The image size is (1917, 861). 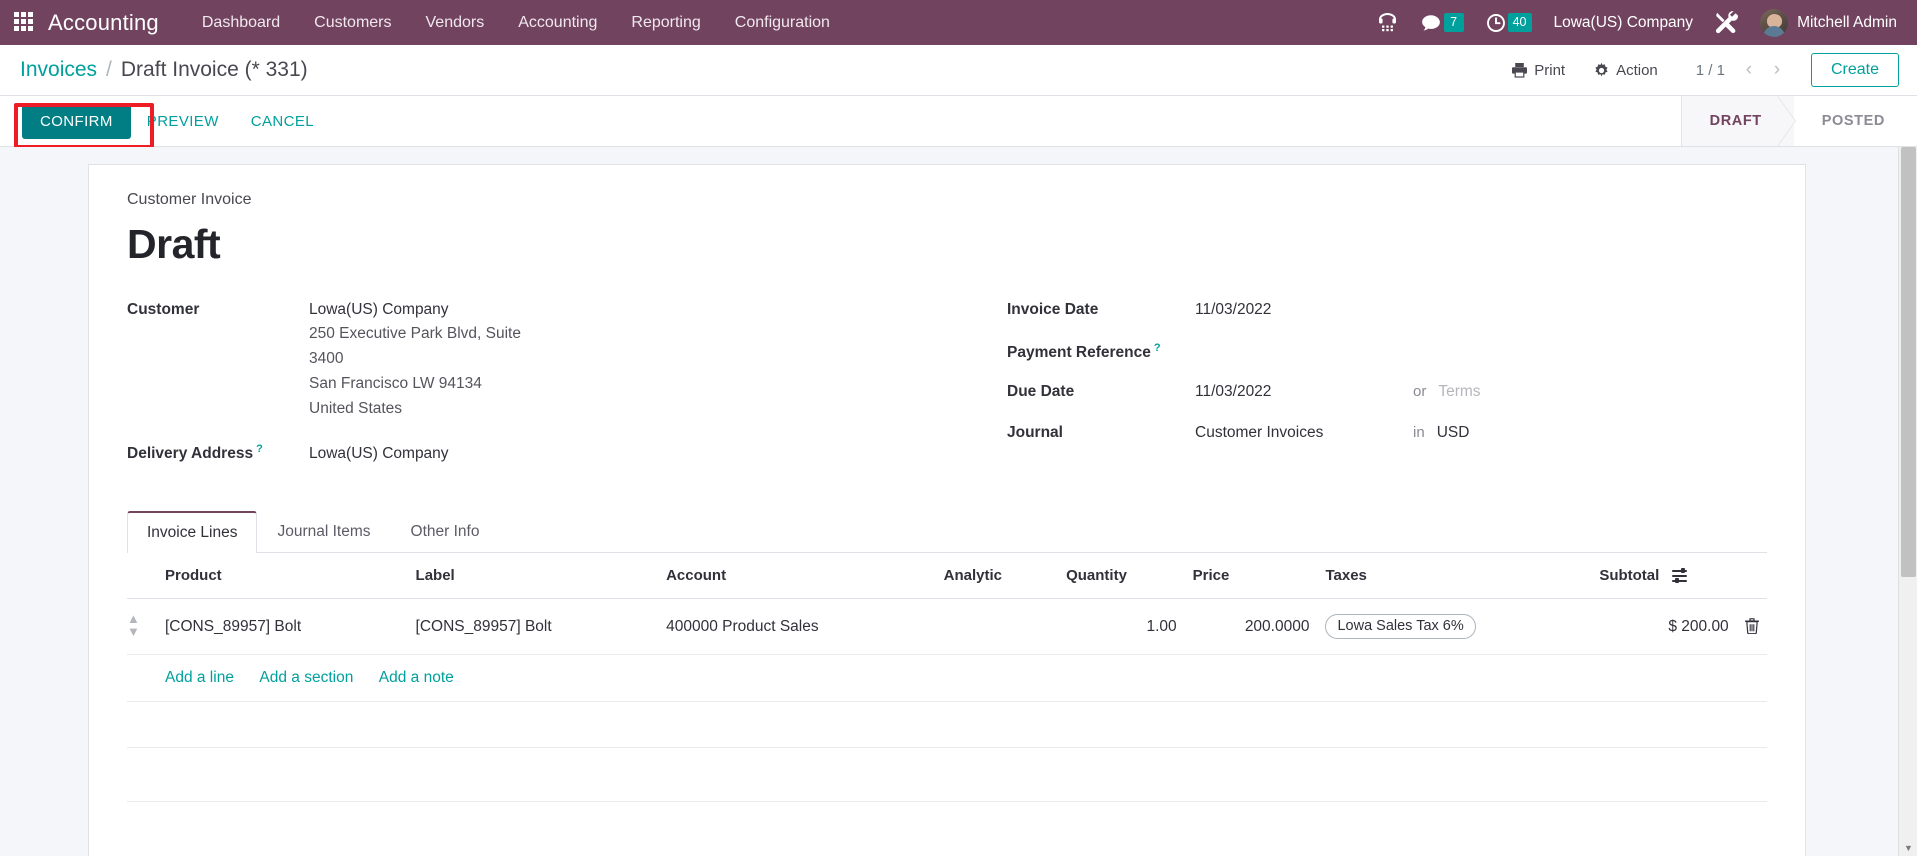 I want to click on cell-label: [CONS_89957] Bolt, so click(x=533, y=627).